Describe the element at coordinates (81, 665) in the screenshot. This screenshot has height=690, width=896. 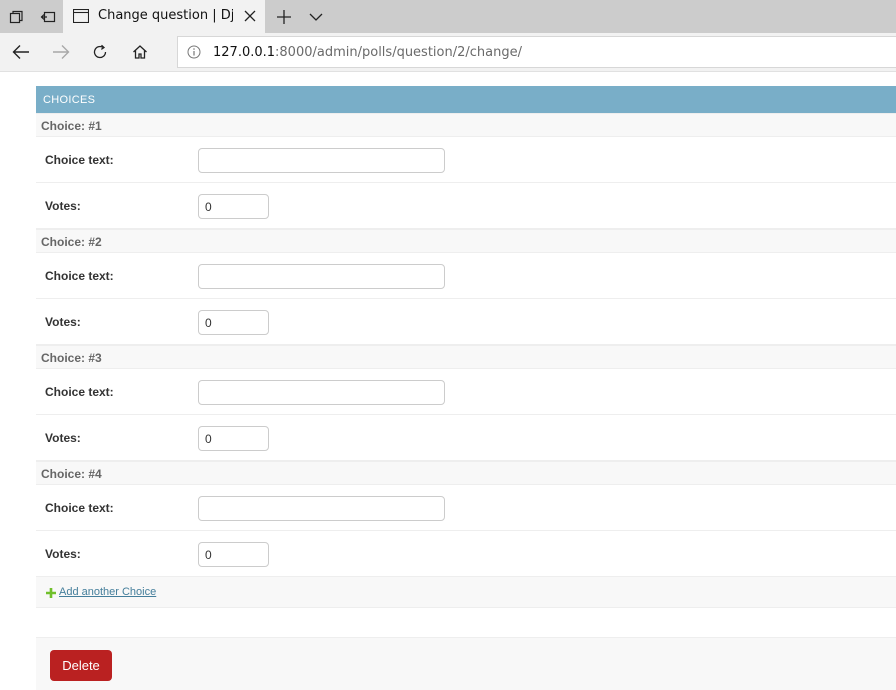
I see `delete-button: Delete` at that location.